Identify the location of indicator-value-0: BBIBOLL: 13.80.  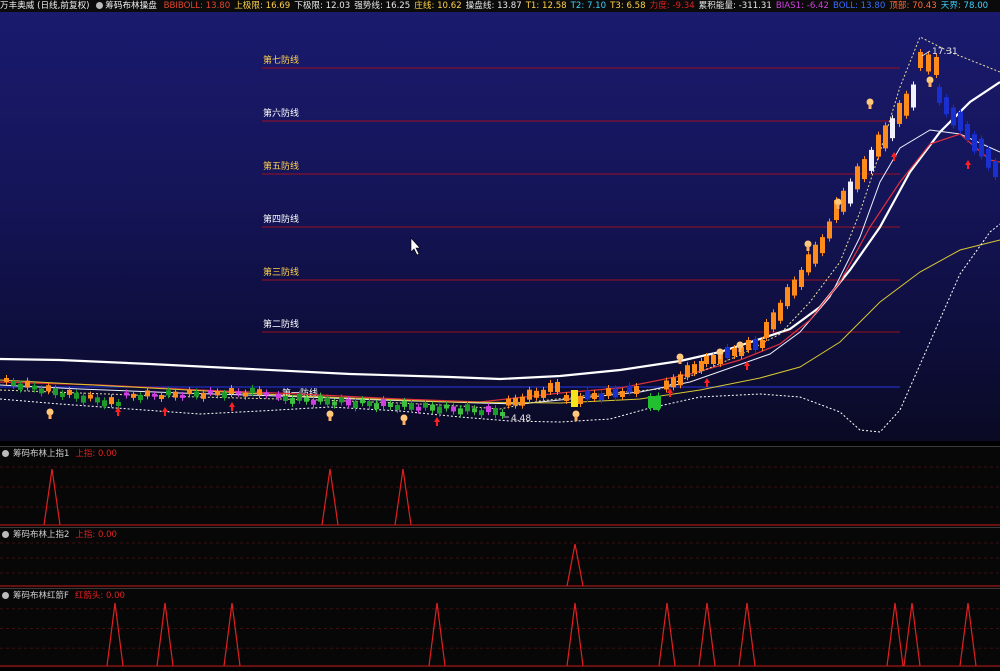
(197, 6).